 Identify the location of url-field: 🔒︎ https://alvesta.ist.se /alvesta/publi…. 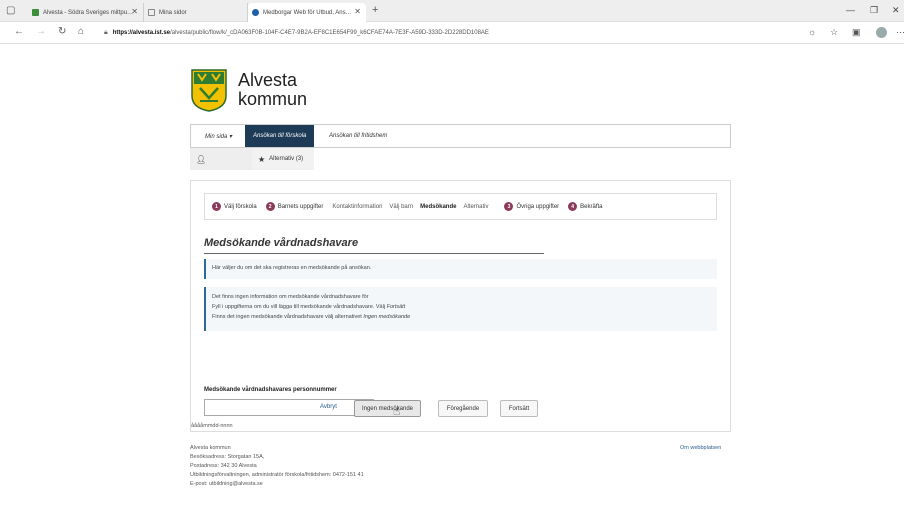
(452, 33).